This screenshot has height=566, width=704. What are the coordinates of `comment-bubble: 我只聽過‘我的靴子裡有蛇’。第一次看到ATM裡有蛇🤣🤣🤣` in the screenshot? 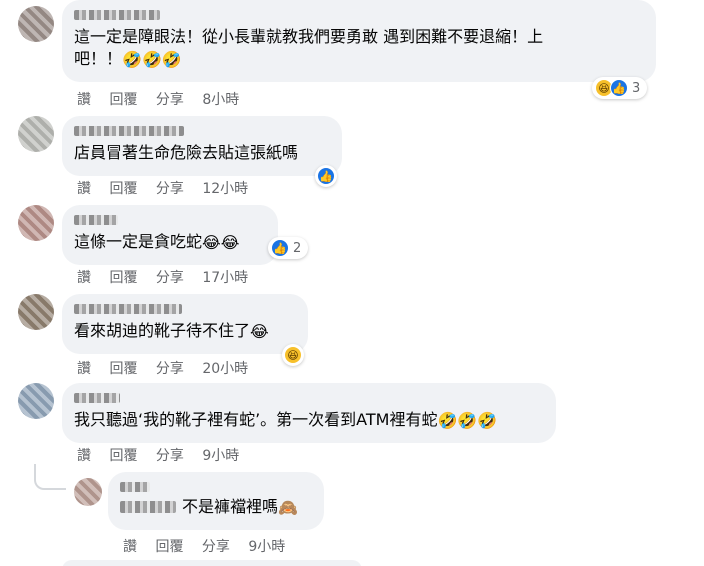 It's located at (309, 413).